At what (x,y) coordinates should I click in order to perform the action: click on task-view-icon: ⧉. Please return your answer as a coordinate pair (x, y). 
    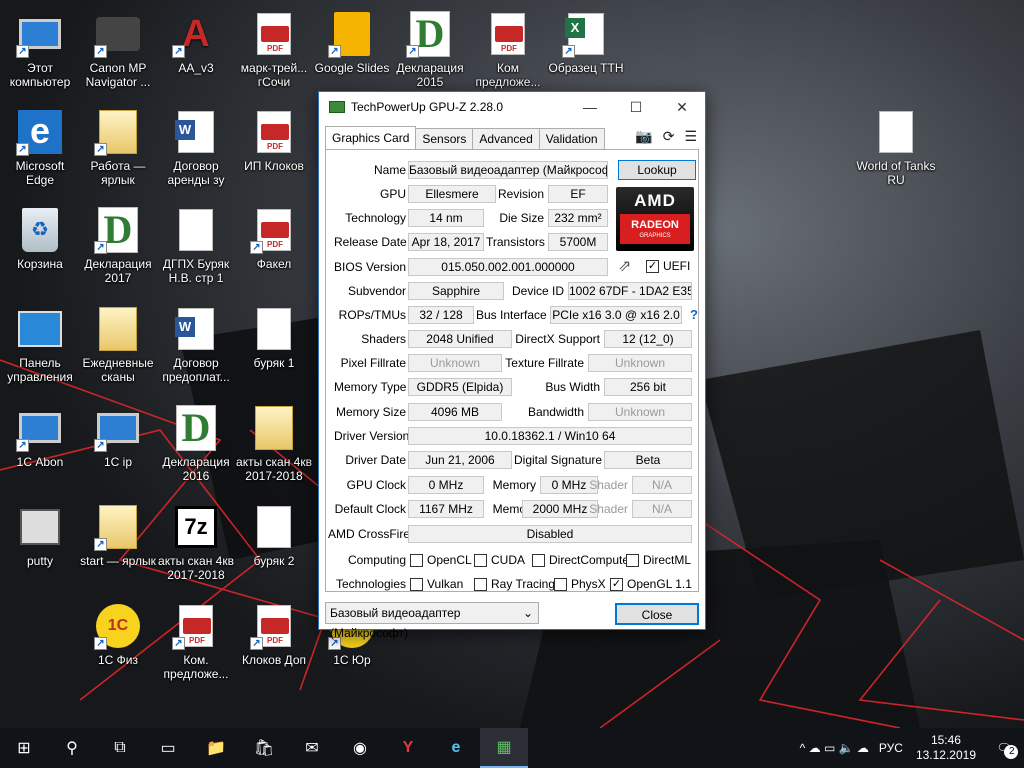
    Looking at the image, I should click on (120, 748).